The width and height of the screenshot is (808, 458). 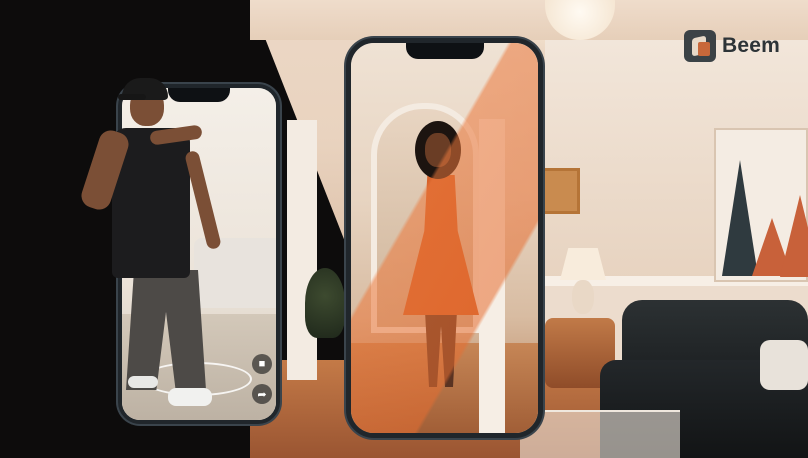 I want to click on chat-bubble-icon: ■, so click(x=262, y=364).